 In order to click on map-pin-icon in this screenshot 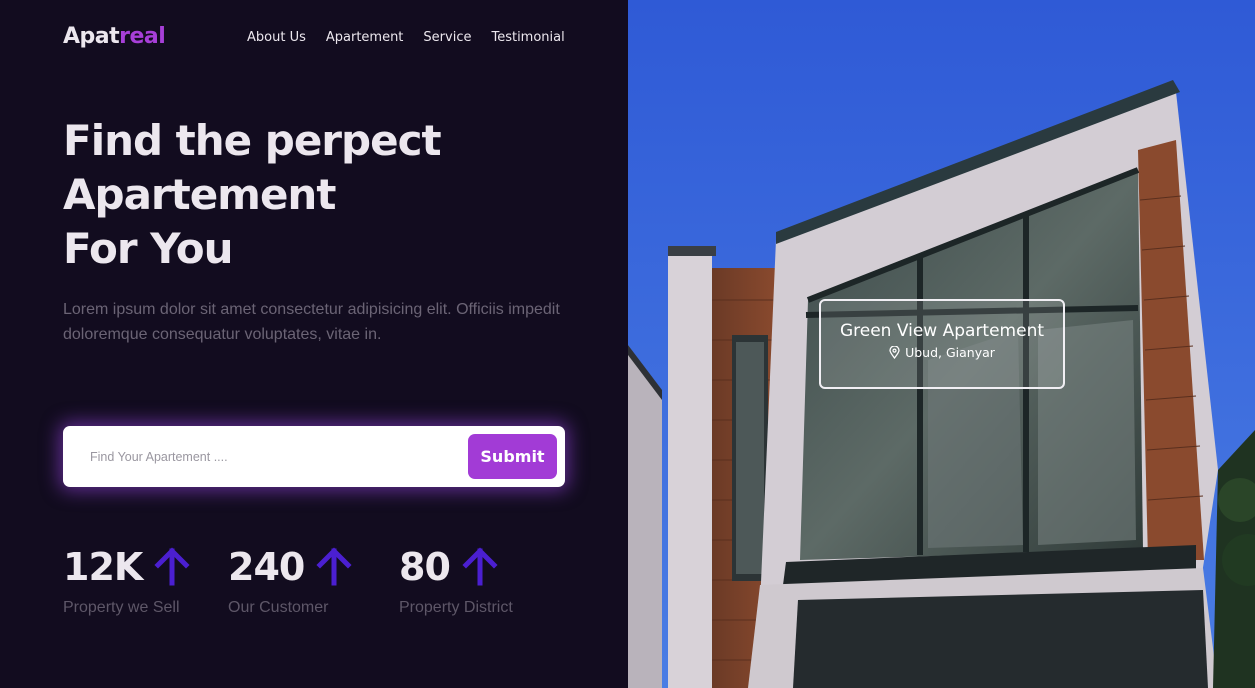, I will do `click(894, 352)`.